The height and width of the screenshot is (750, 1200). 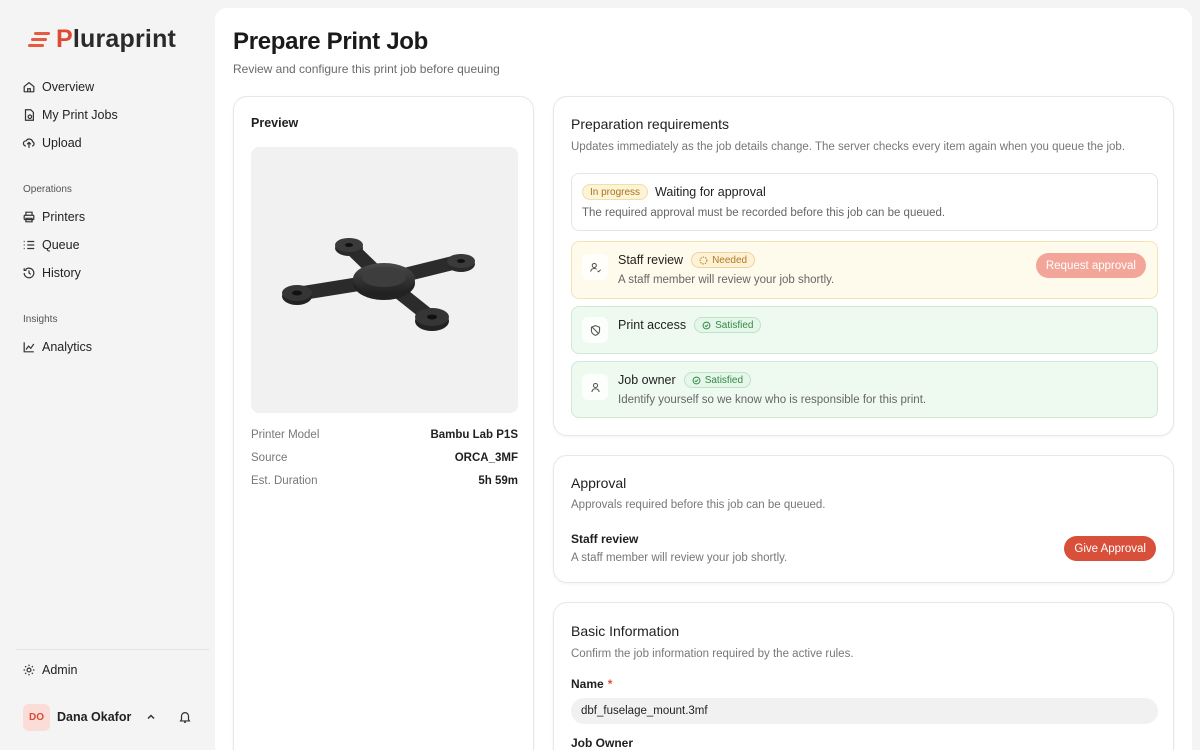 I want to click on meta-printer-model: Printer Model Bambu Lab P1S, so click(x=384, y=435).